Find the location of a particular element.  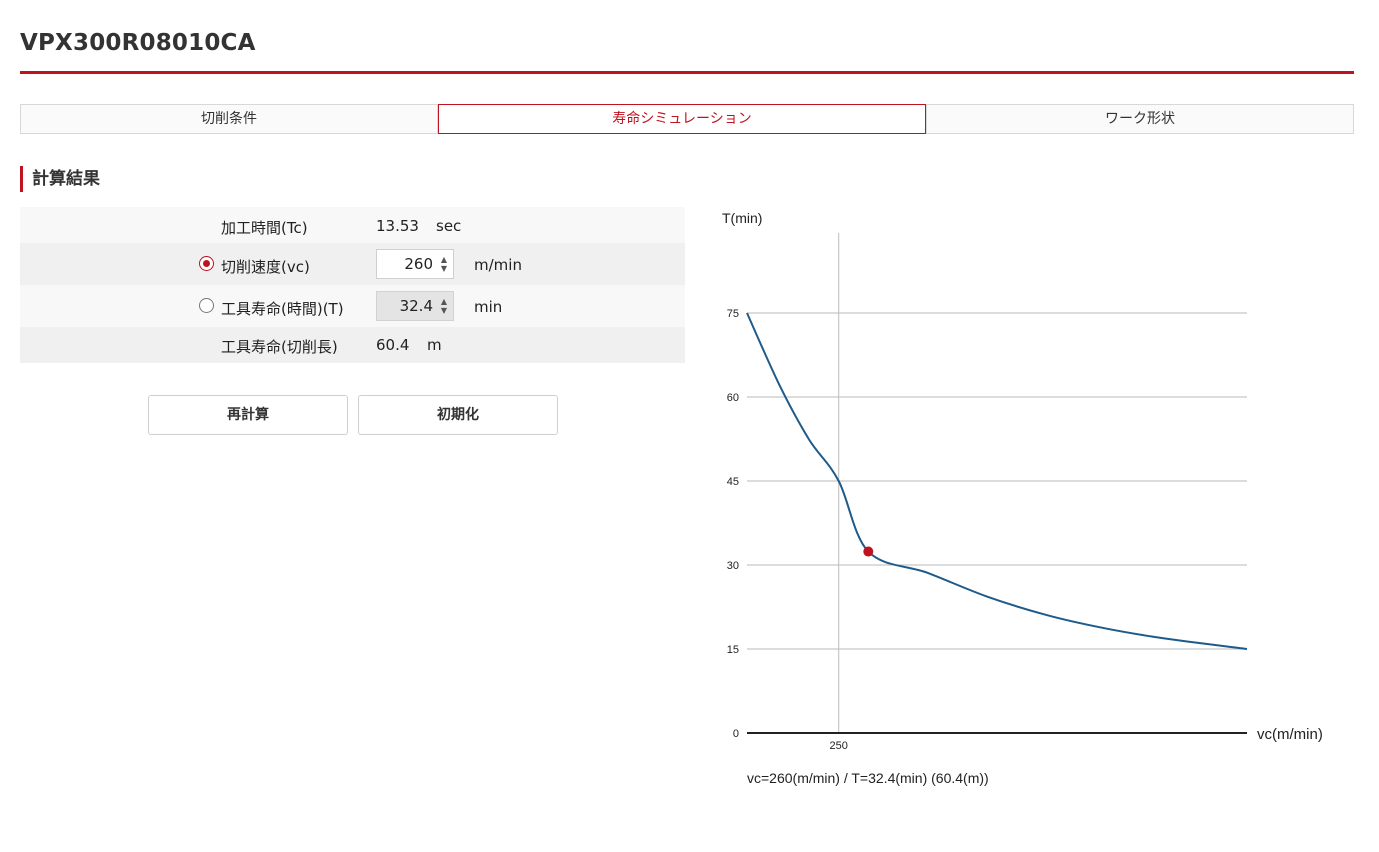

y-tick-label: 15 is located at coordinates (733, 650).